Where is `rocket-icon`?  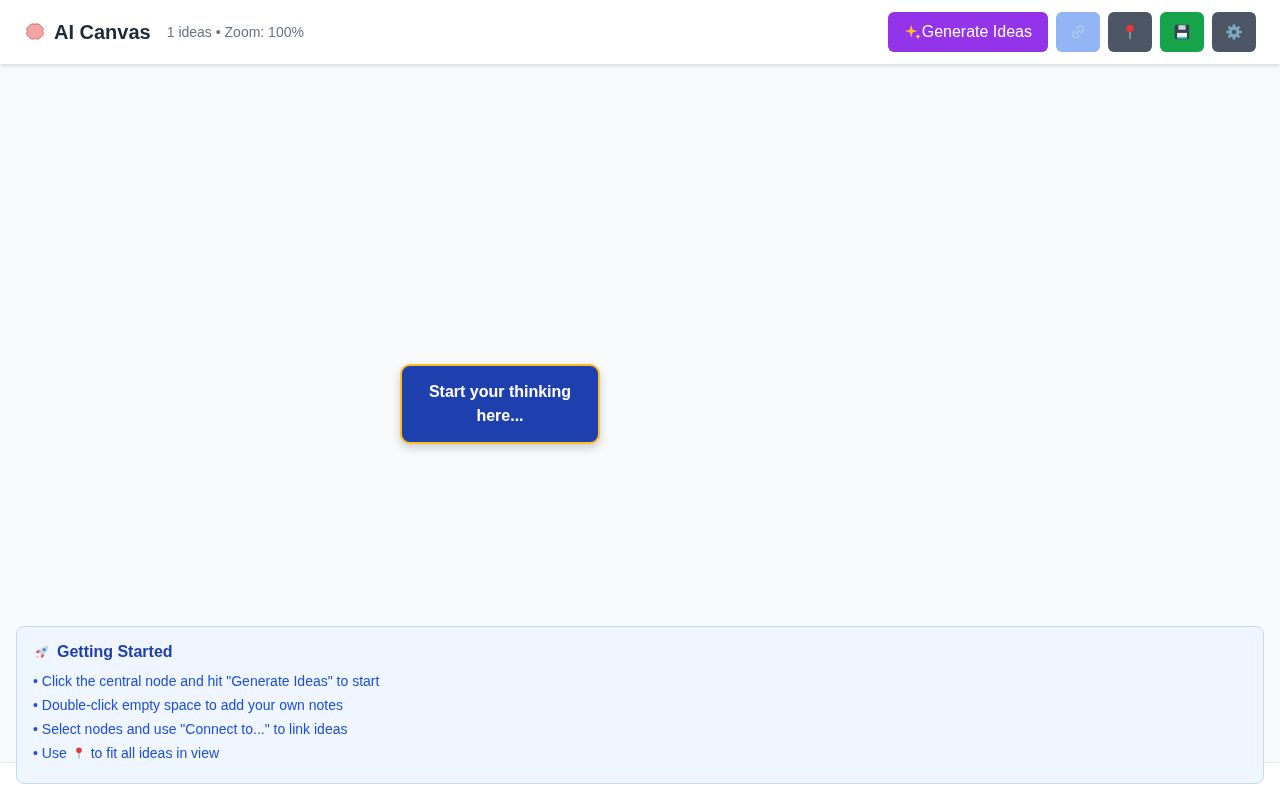 rocket-icon is located at coordinates (42, 652).